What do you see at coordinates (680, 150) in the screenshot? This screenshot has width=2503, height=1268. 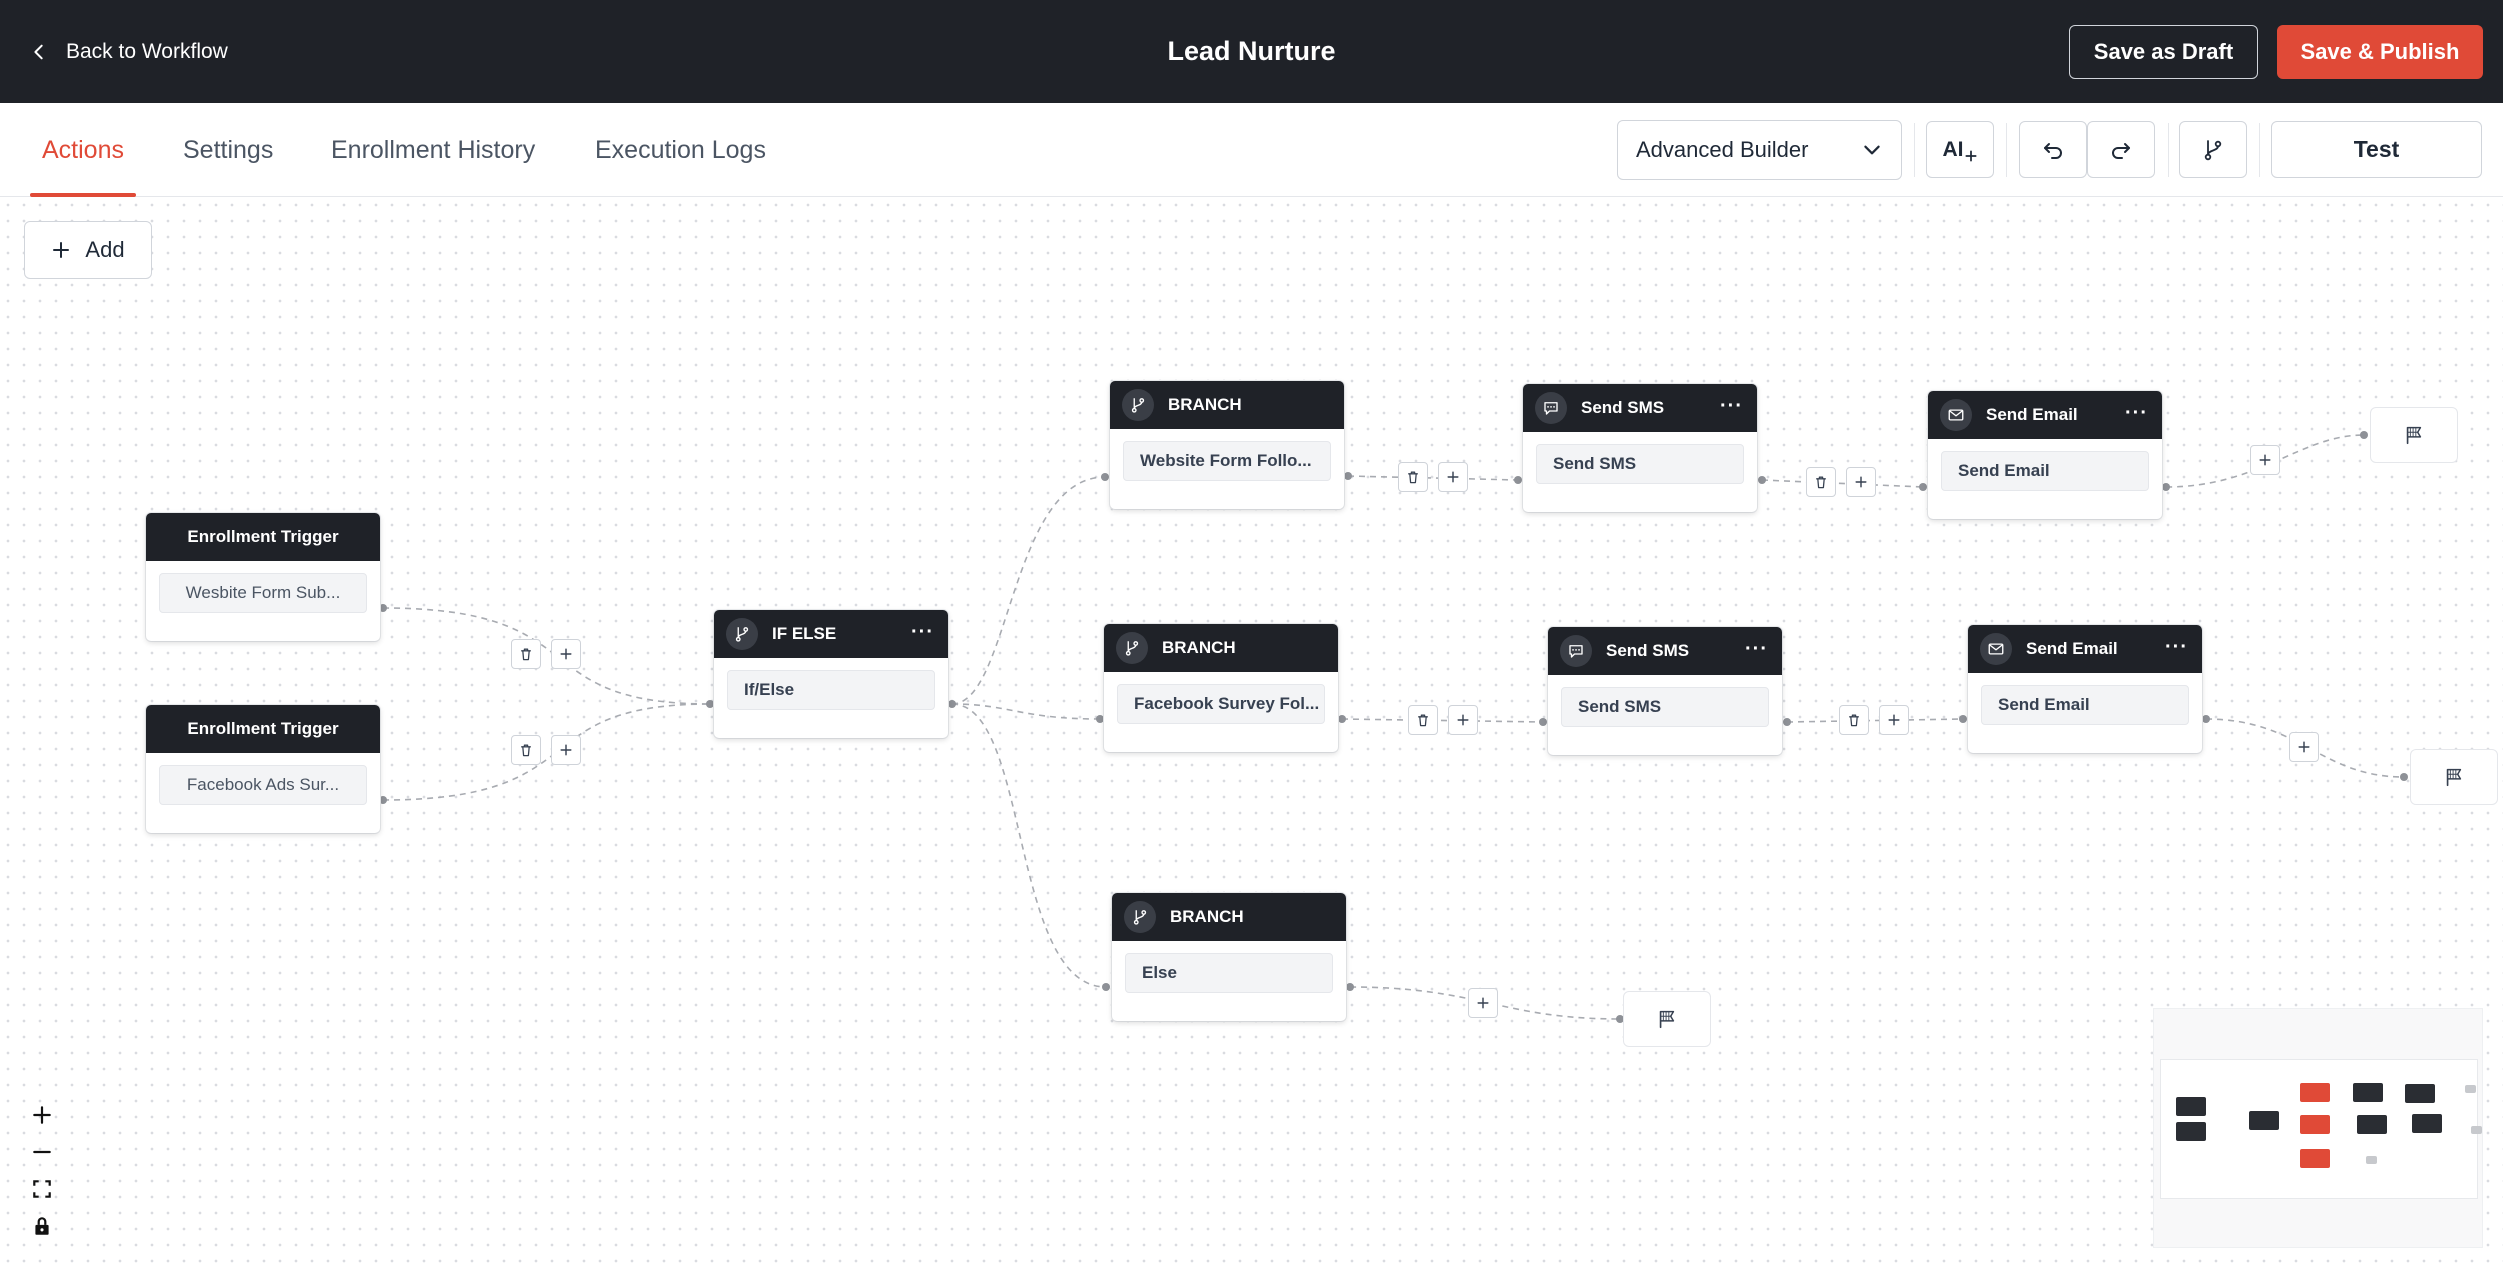 I see `tab-execution-logs: Execution Logs` at bounding box center [680, 150].